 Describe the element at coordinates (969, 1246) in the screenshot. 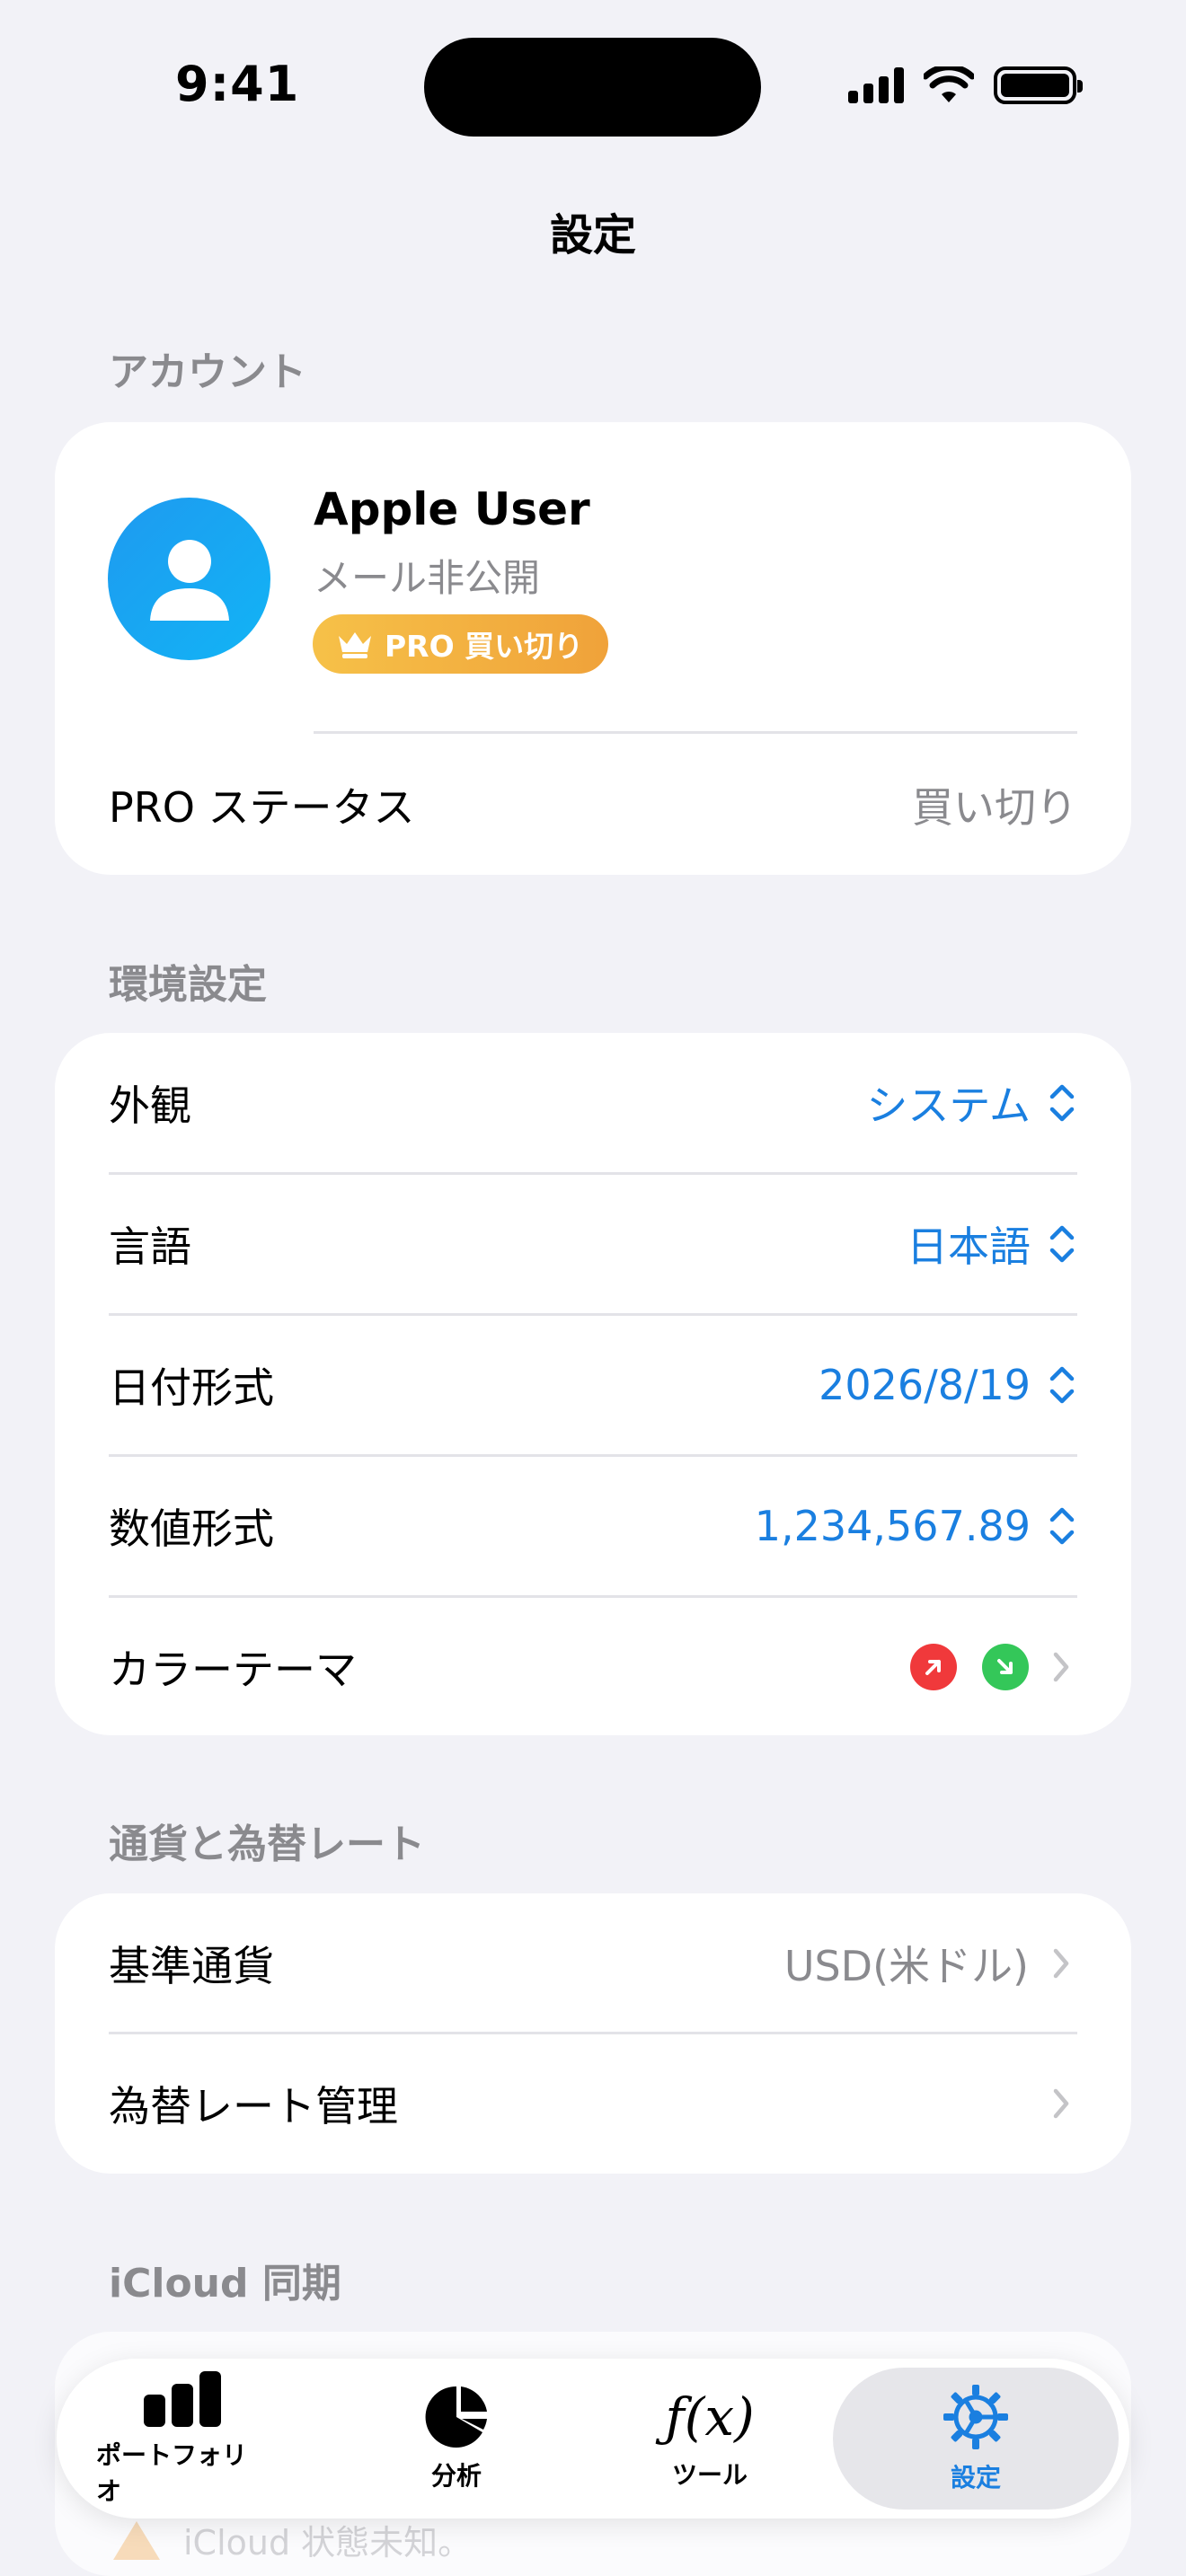

I see `row-value: 日本語` at that location.